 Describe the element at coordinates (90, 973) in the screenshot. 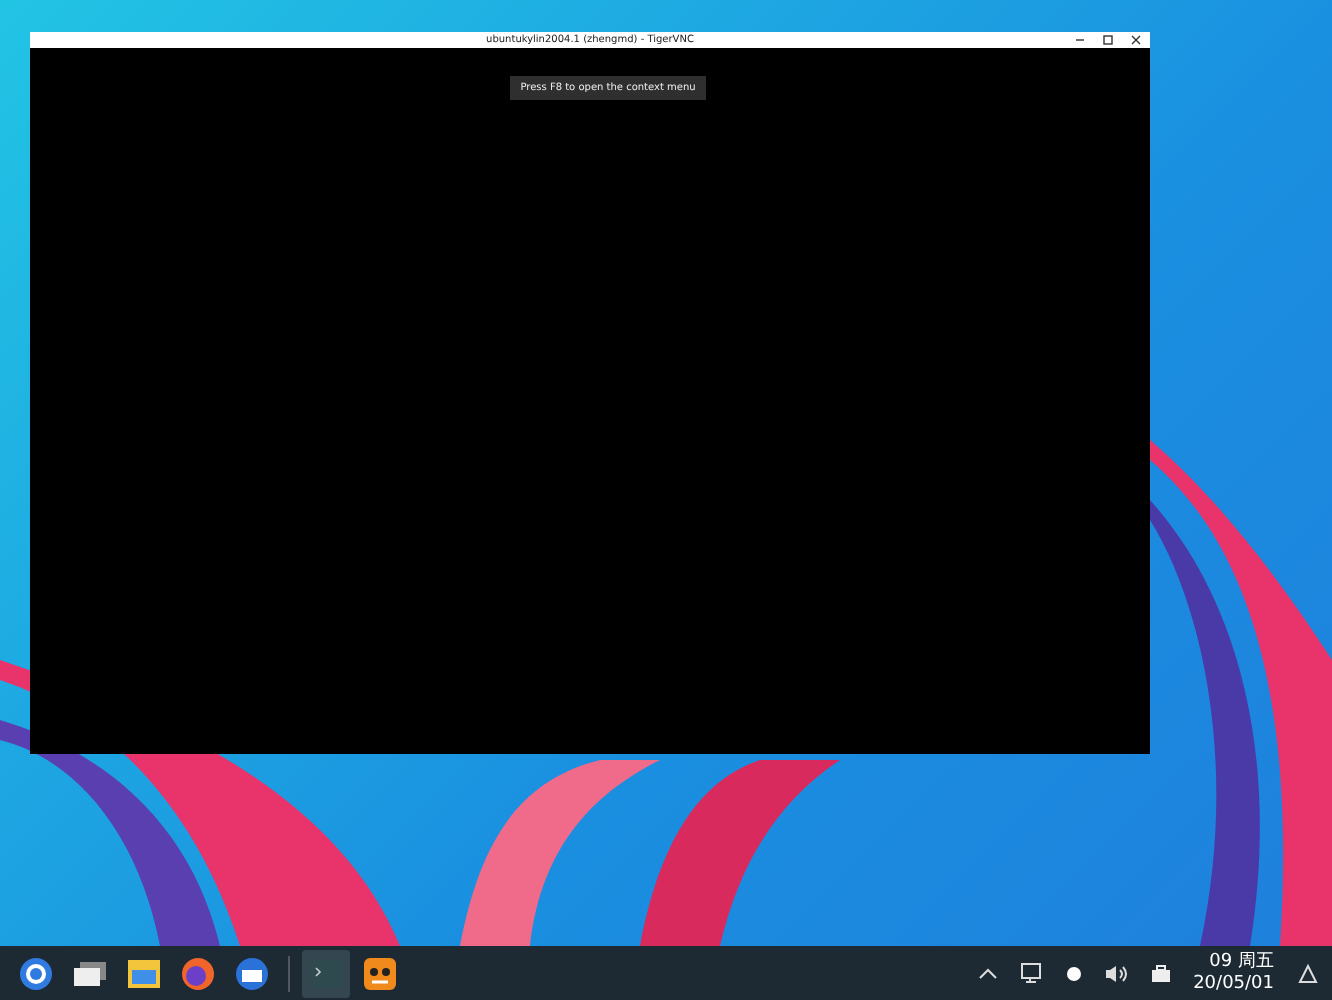

I see `windows-icon` at that location.